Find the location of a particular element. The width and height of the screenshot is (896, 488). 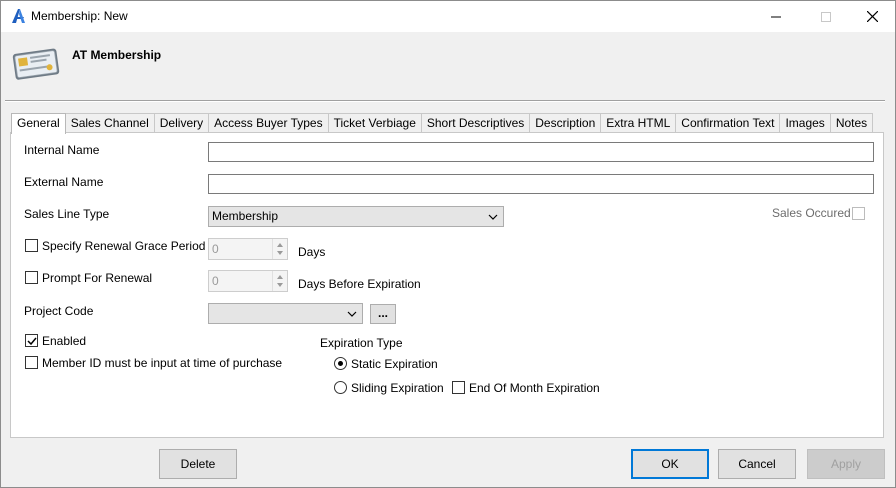

tab-access-buyer-types: Access Buyer Types is located at coordinates (268, 123).